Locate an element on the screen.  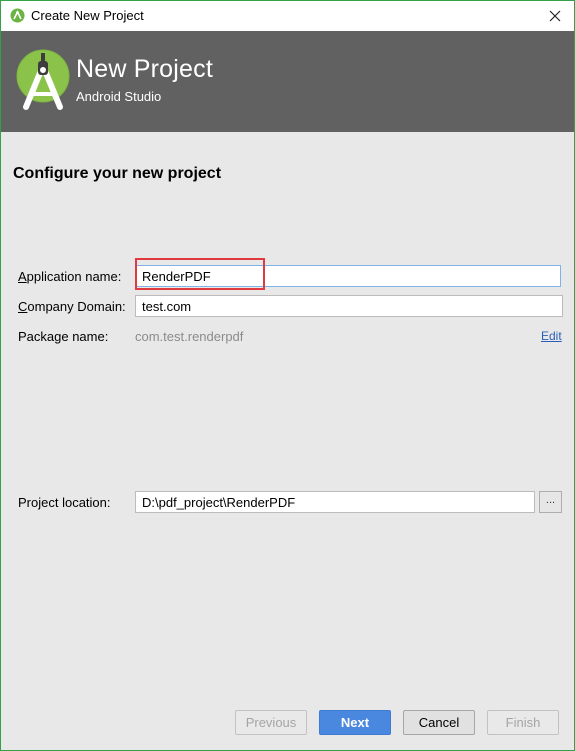
company-domain-label-text: ompany Domain: is located at coordinates (76, 306).